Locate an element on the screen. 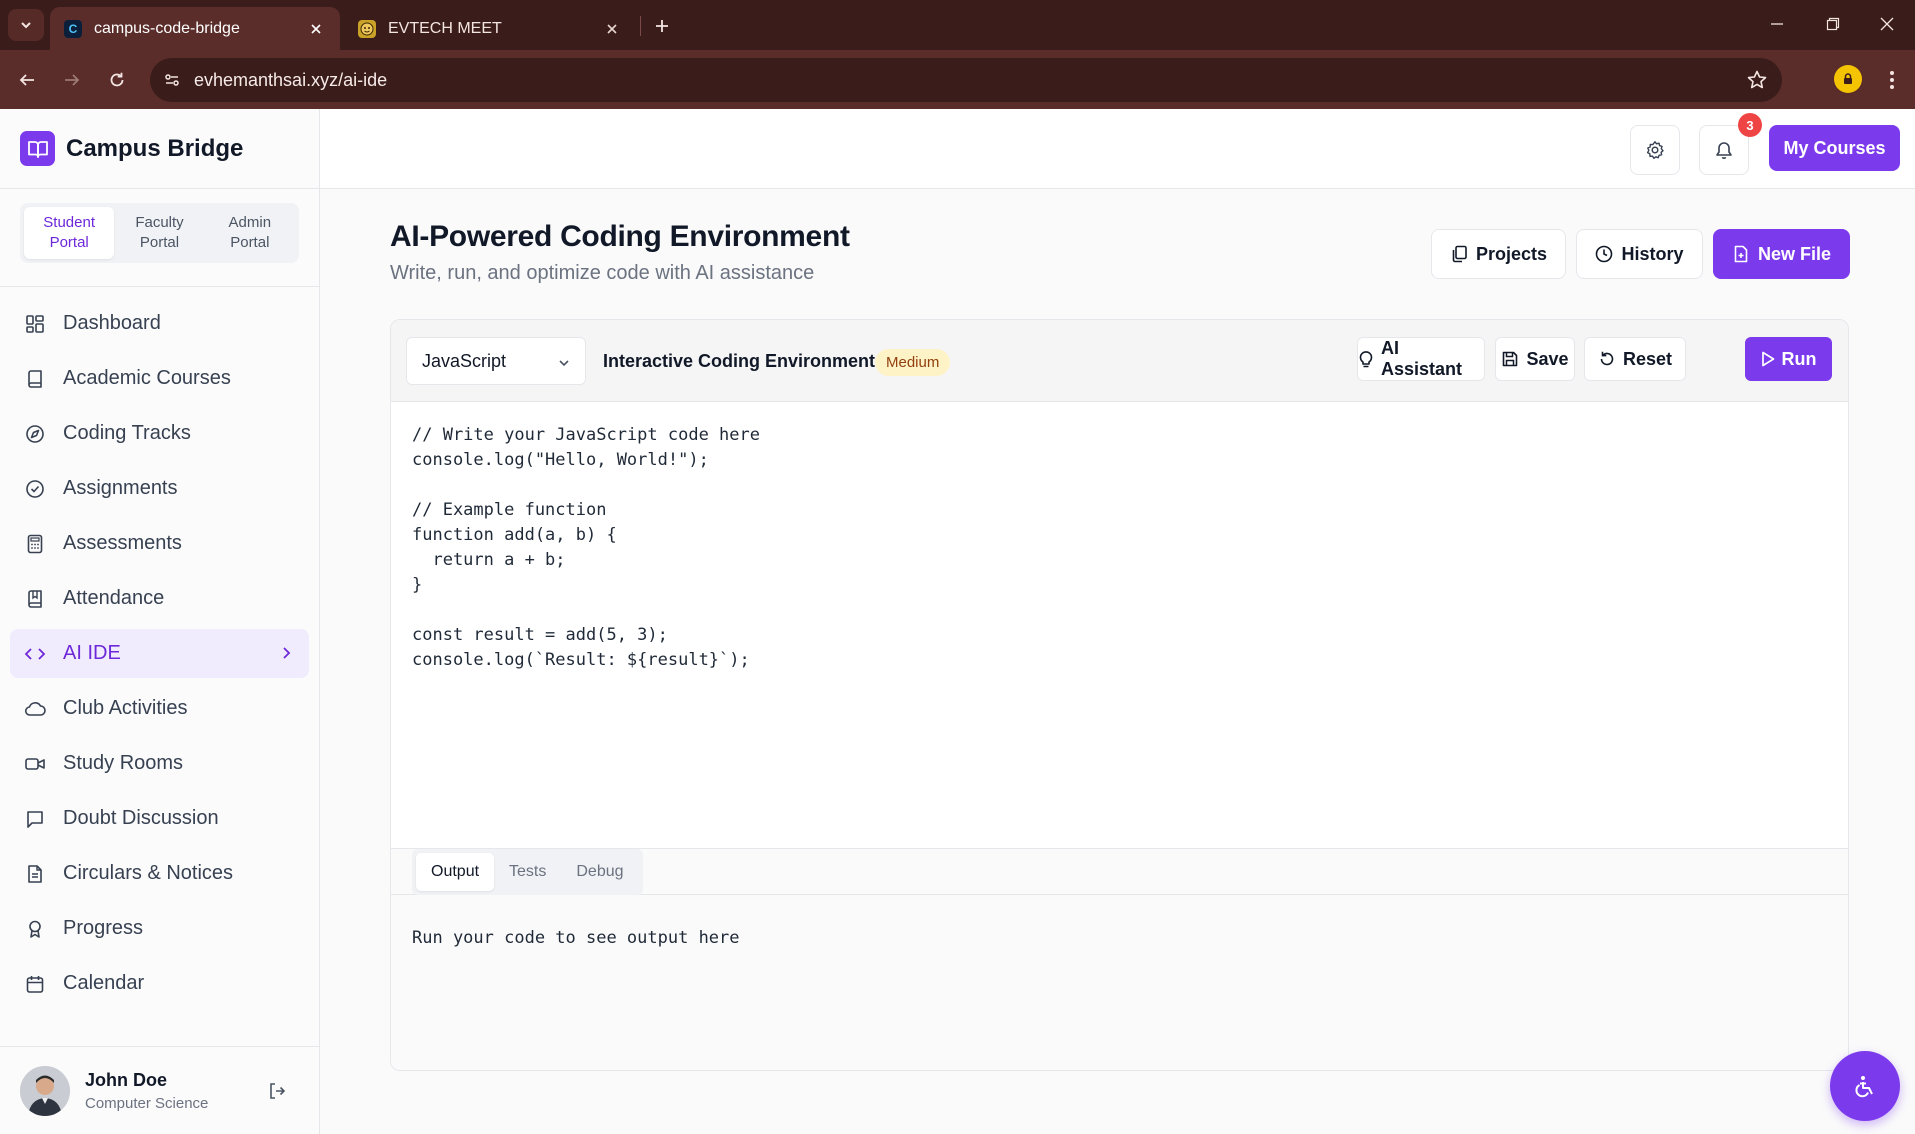 The image size is (1915, 1134). code-line: // Example function is located at coordinates (509, 510).